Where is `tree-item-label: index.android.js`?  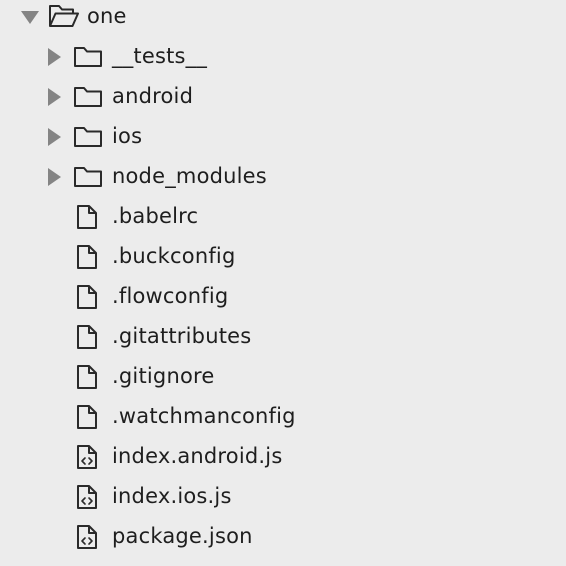 tree-item-label: index.android.js is located at coordinates (197, 456).